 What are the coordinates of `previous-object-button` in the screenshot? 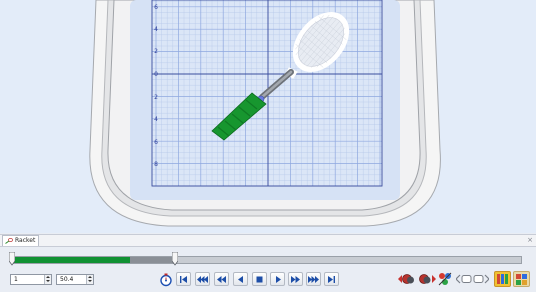 It's located at (464, 279).